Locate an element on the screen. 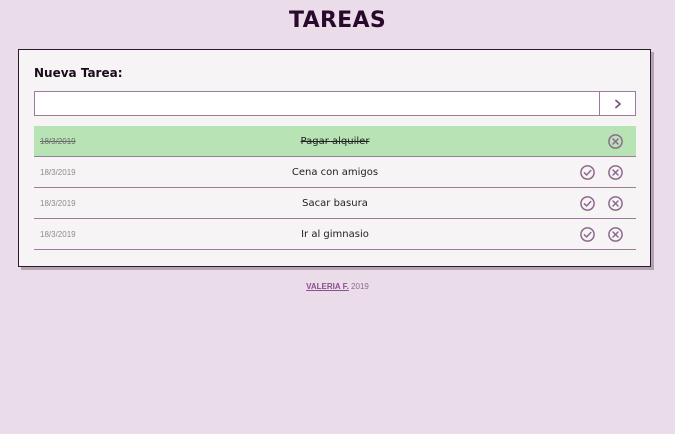  new-task-form is located at coordinates (335, 103).